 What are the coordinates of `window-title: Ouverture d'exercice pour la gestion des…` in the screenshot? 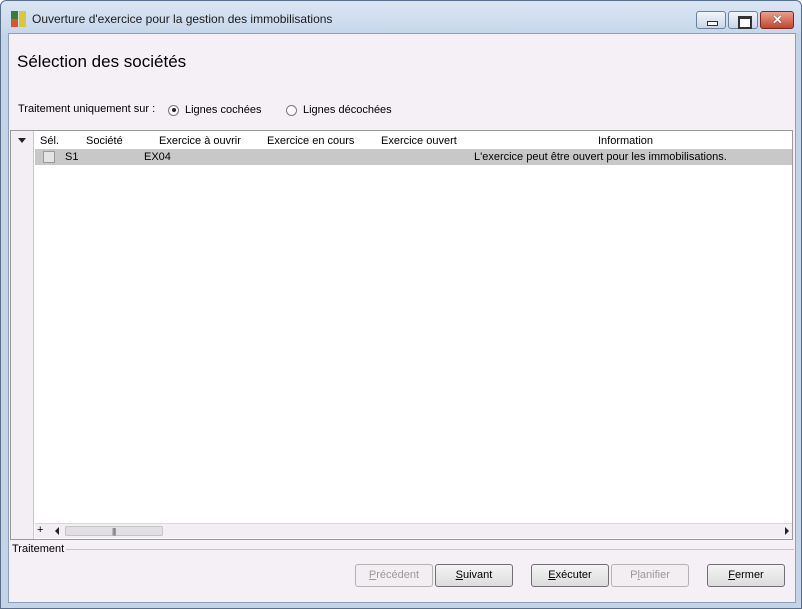 It's located at (182, 19).